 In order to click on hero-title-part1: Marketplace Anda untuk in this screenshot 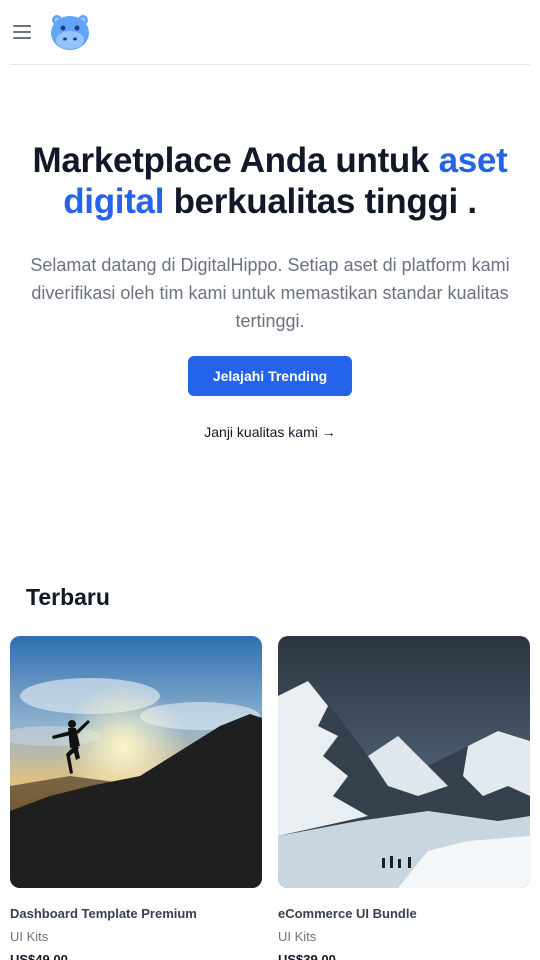, I will do `click(235, 160)`.